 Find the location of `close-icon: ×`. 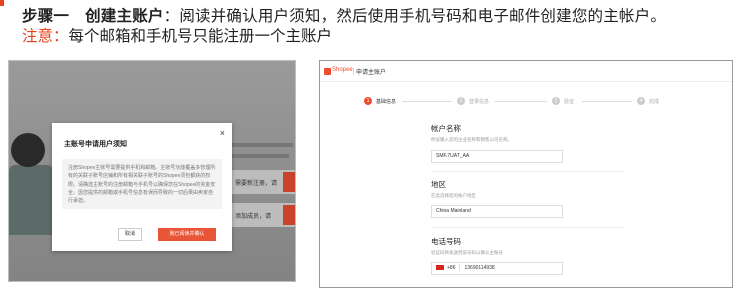

close-icon: × is located at coordinates (222, 133).